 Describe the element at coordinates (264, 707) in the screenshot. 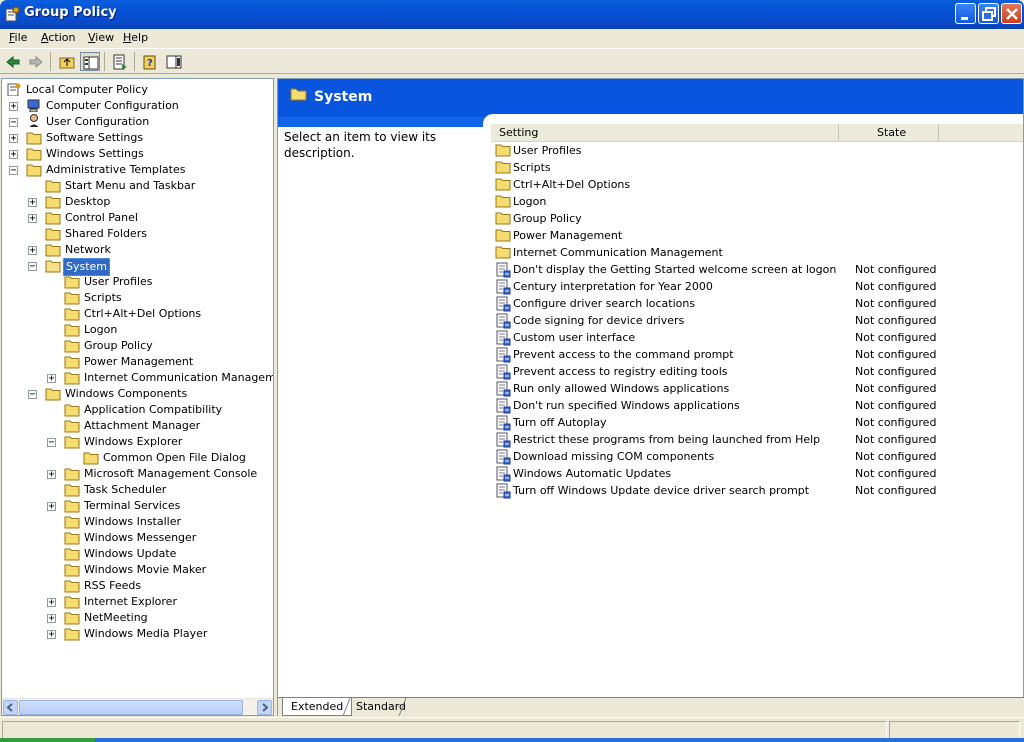

I see `scroll-right-button` at that location.